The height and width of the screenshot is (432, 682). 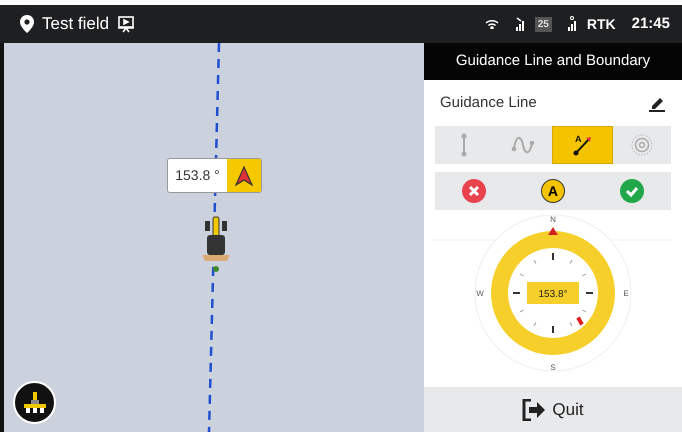 What do you see at coordinates (582, 145) in the screenshot?
I see `line-type-tab: A` at bounding box center [582, 145].